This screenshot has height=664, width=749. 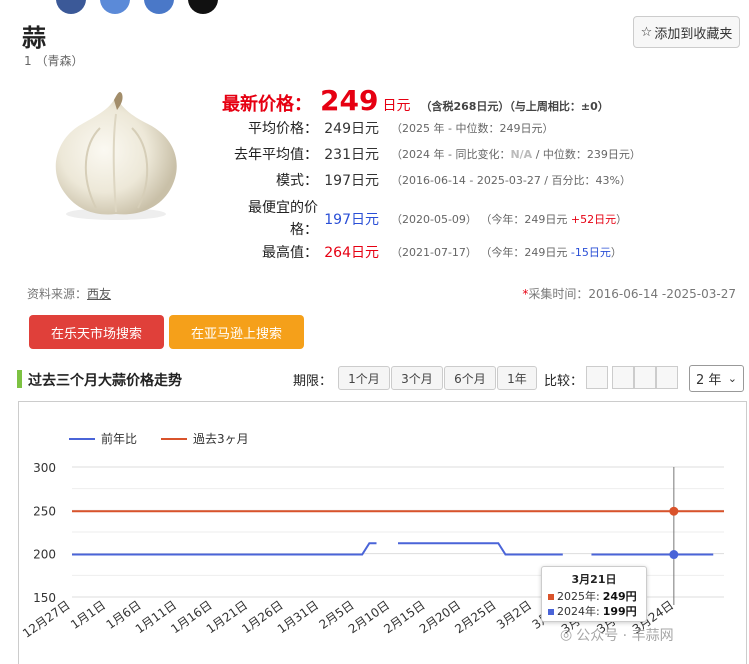 What do you see at coordinates (475, 617) in the screenshot?
I see `x-tick-label: 2月25日` at bounding box center [475, 617].